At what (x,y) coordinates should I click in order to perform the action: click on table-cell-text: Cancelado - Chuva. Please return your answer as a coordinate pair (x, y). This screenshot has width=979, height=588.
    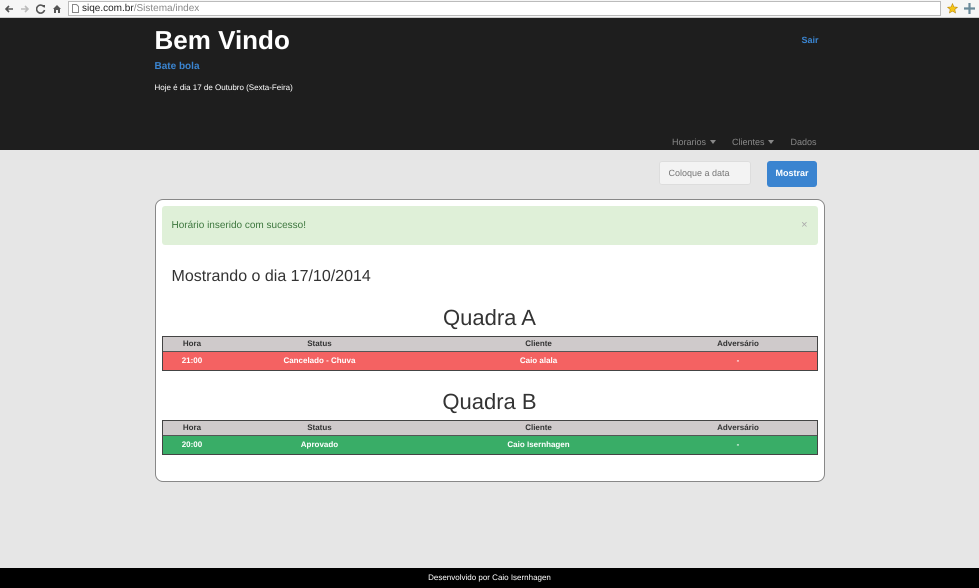
    Looking at the image, I should click on (319, 360).